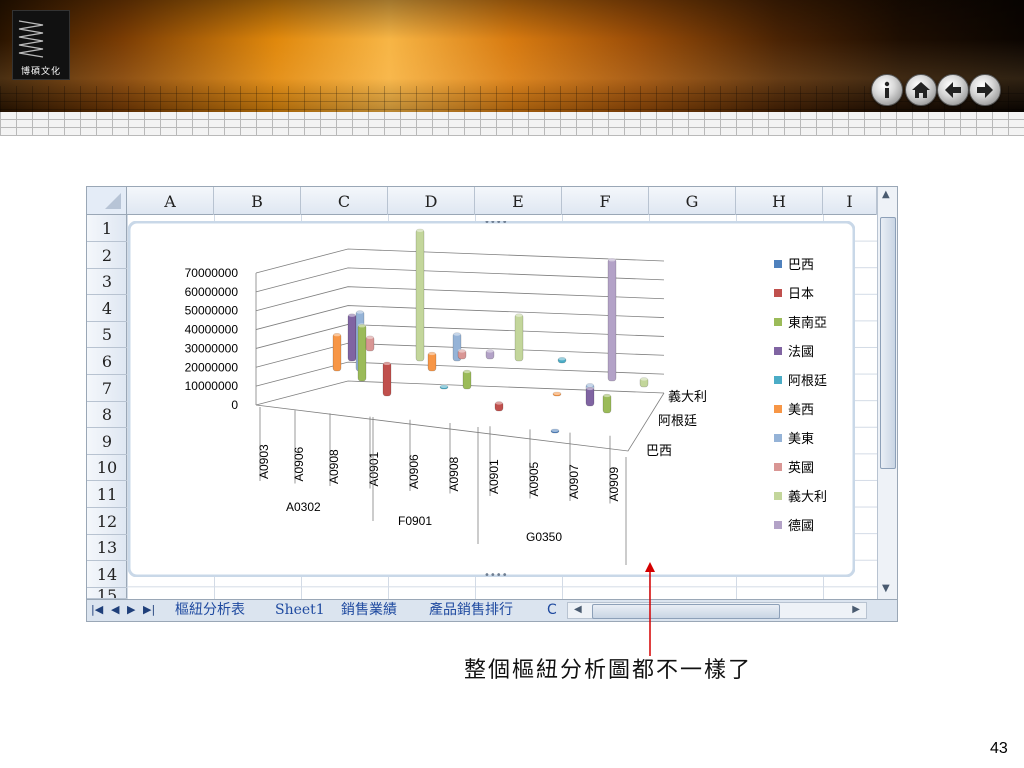  What do you see at coordinates (107, 548) in the screenshot?
I see `row-header: 13` at bounding box center [107, 548].